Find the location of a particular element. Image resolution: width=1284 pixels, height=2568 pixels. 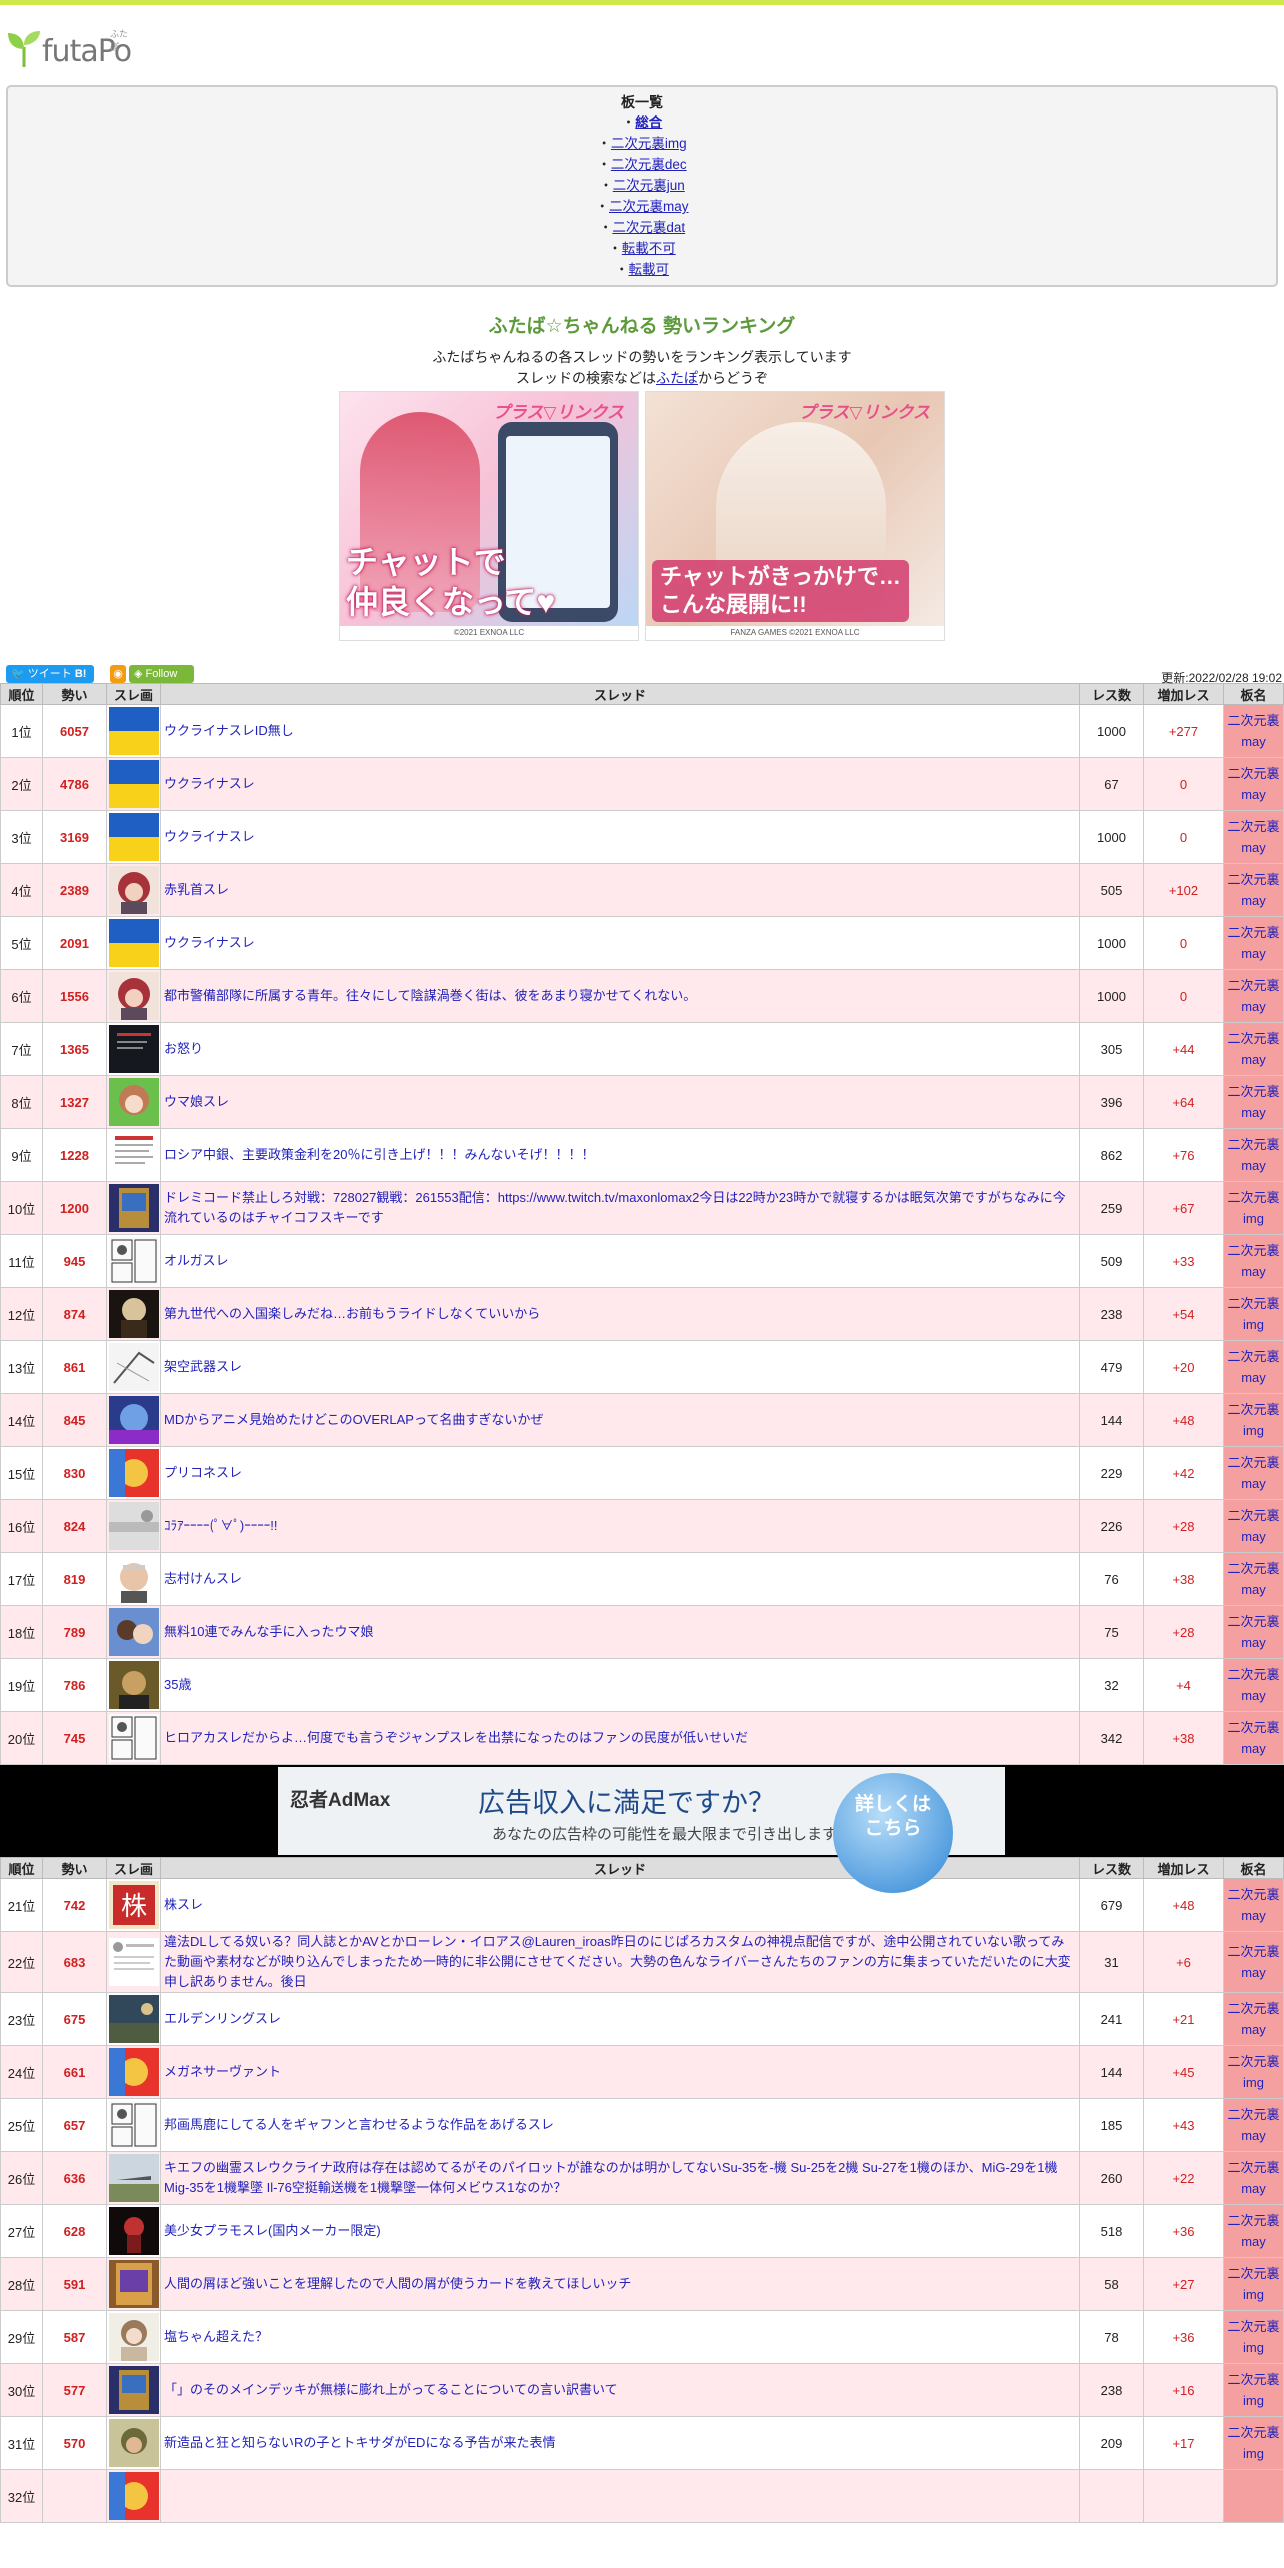

thread-link: ｺﾗｱｰｰｰｰ(ﾟ∀ﾟ)ｰｰｰｰ!! is located at coordinates (220, 1525).